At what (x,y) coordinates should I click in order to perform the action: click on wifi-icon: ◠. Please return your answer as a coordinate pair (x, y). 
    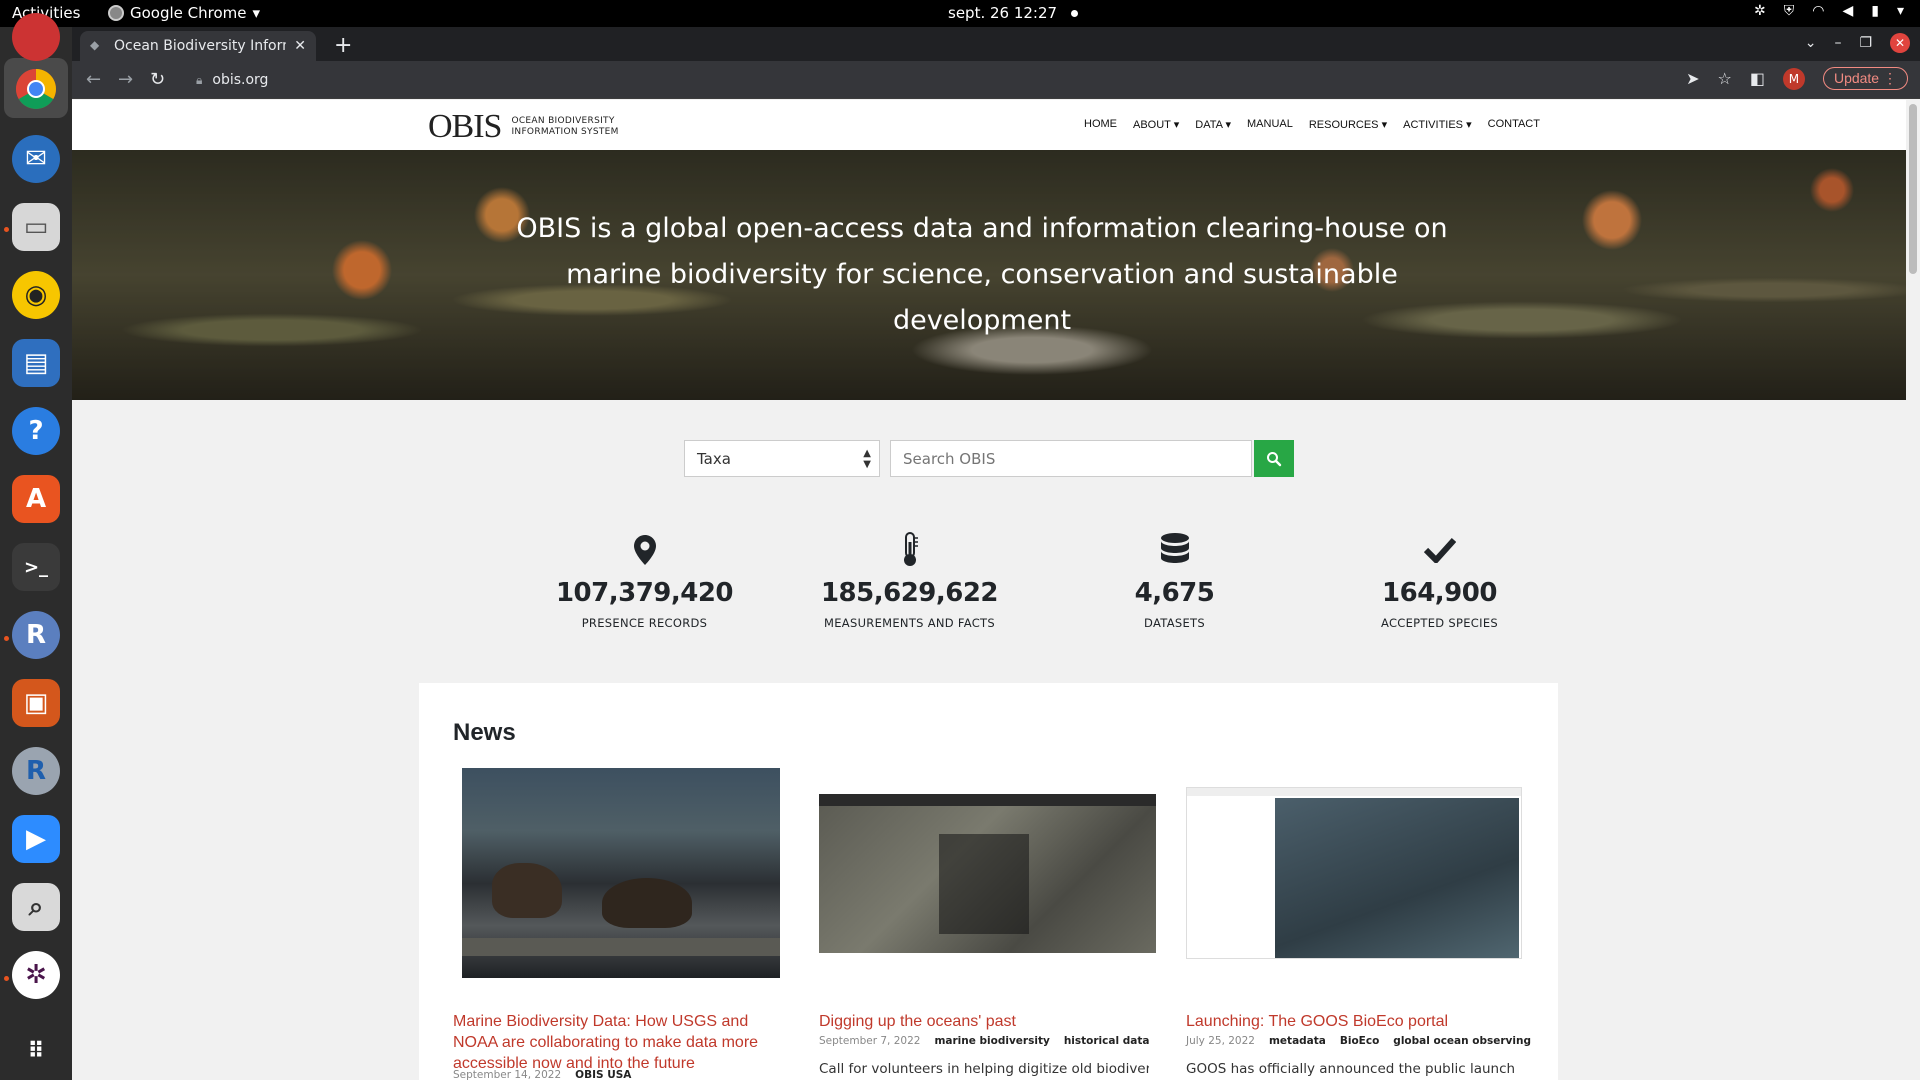
    Looking at the image, I should click on (1818, 11).